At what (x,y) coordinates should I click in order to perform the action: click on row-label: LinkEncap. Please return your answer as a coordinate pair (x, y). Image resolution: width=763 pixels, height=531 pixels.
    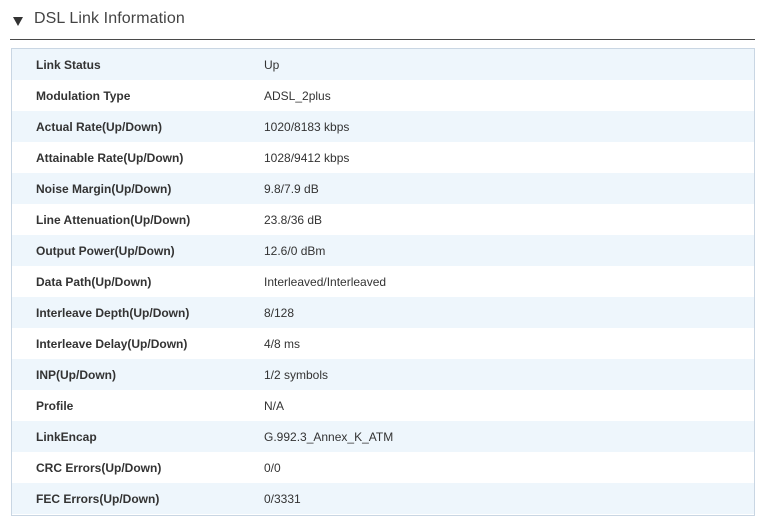
    Looking at the image, I should click on (66, 436).